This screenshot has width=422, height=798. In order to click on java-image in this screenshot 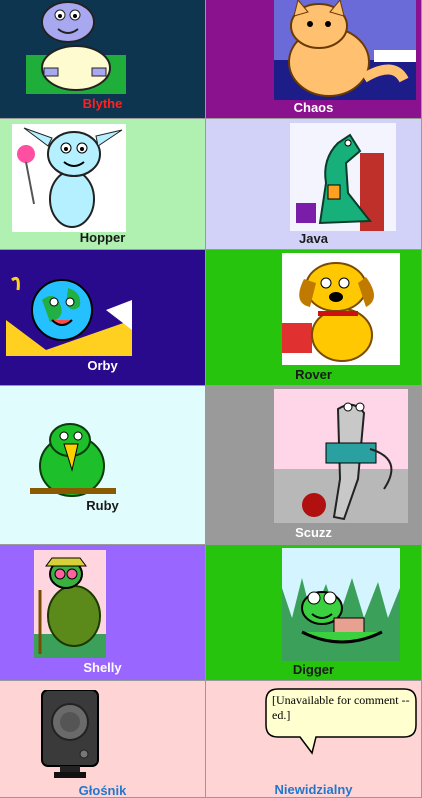, I will do `click(343, 177)`.